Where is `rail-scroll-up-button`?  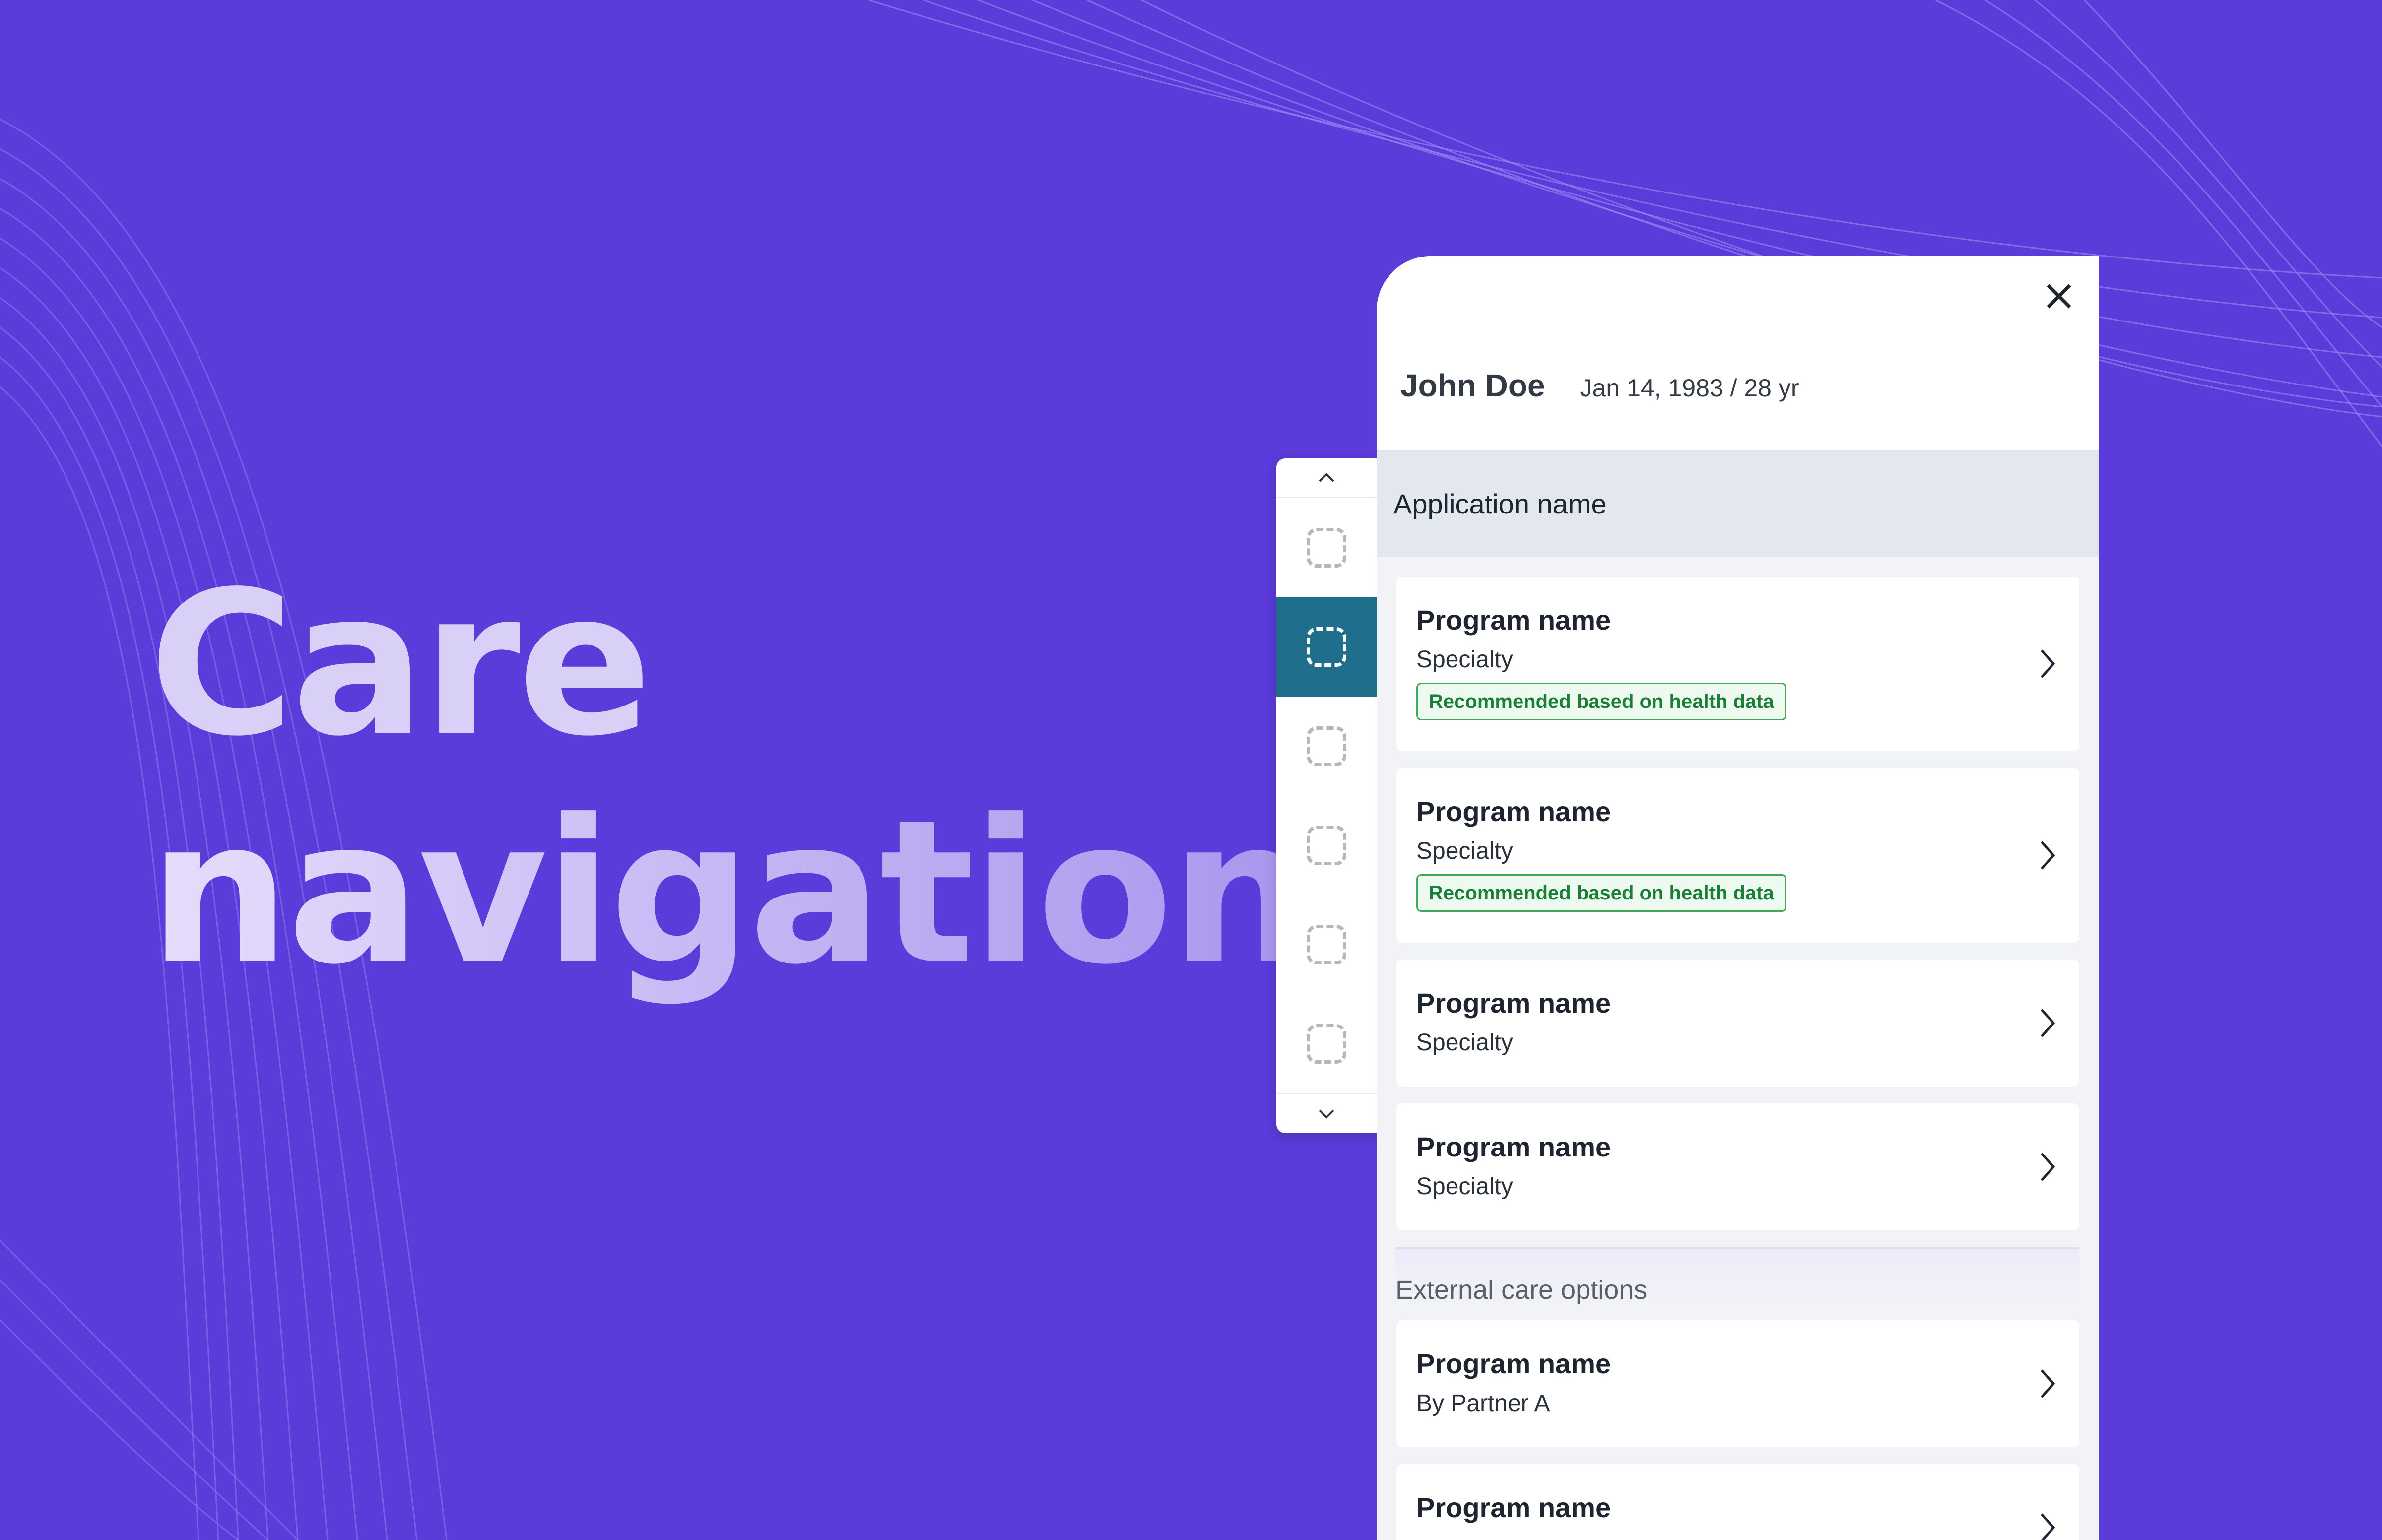
rail-scroll-up-button is located at coordinates (1326, 478).